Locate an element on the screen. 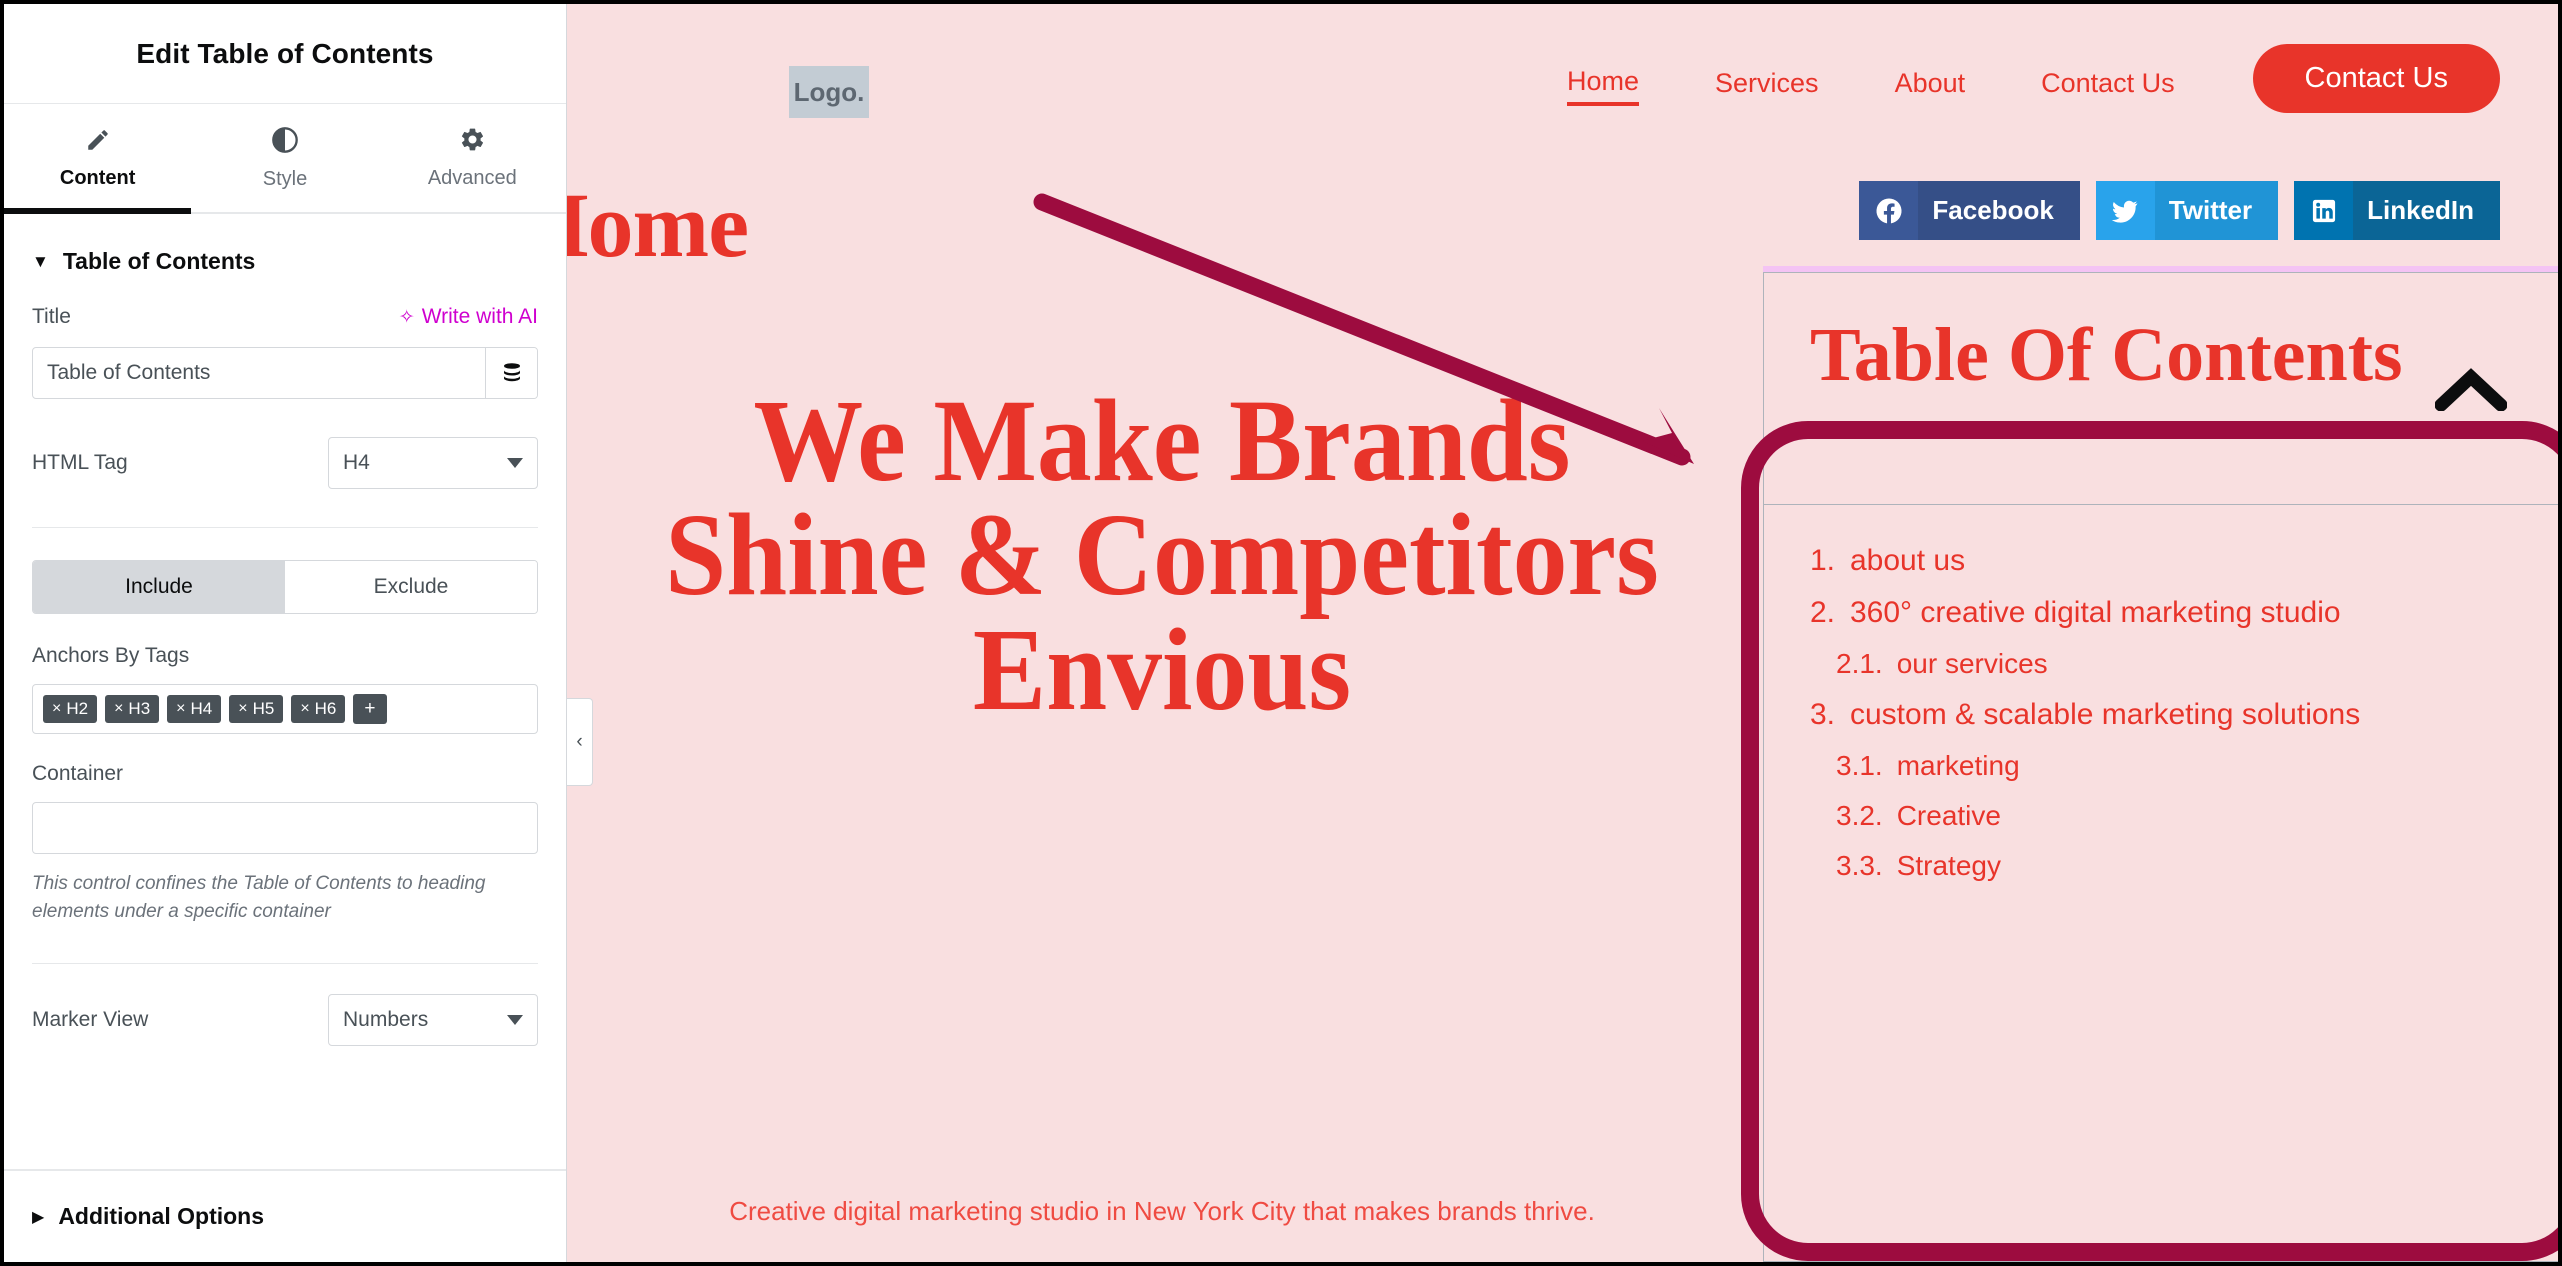 Image resolution: width=2562 pixels, height=1266 pixels. contrast-half-circle-icon is located at coordinates (285, 140).